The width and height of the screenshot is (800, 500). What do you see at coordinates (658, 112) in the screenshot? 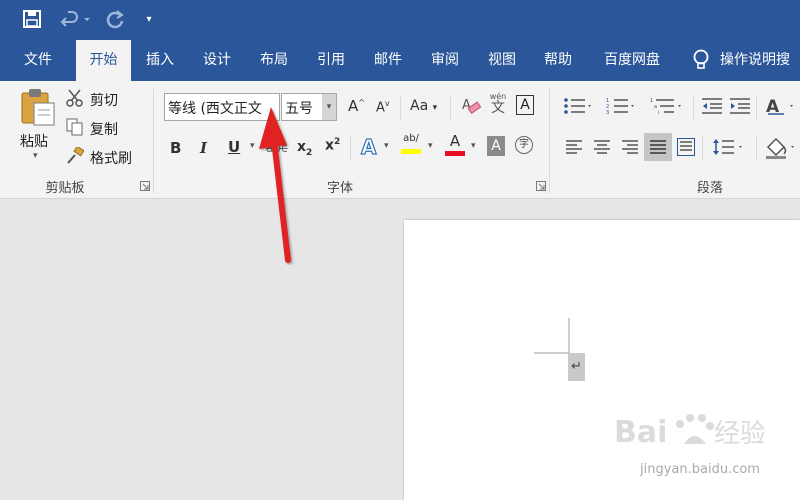
I see `svg-text: i` at bounding box center [658, 112].